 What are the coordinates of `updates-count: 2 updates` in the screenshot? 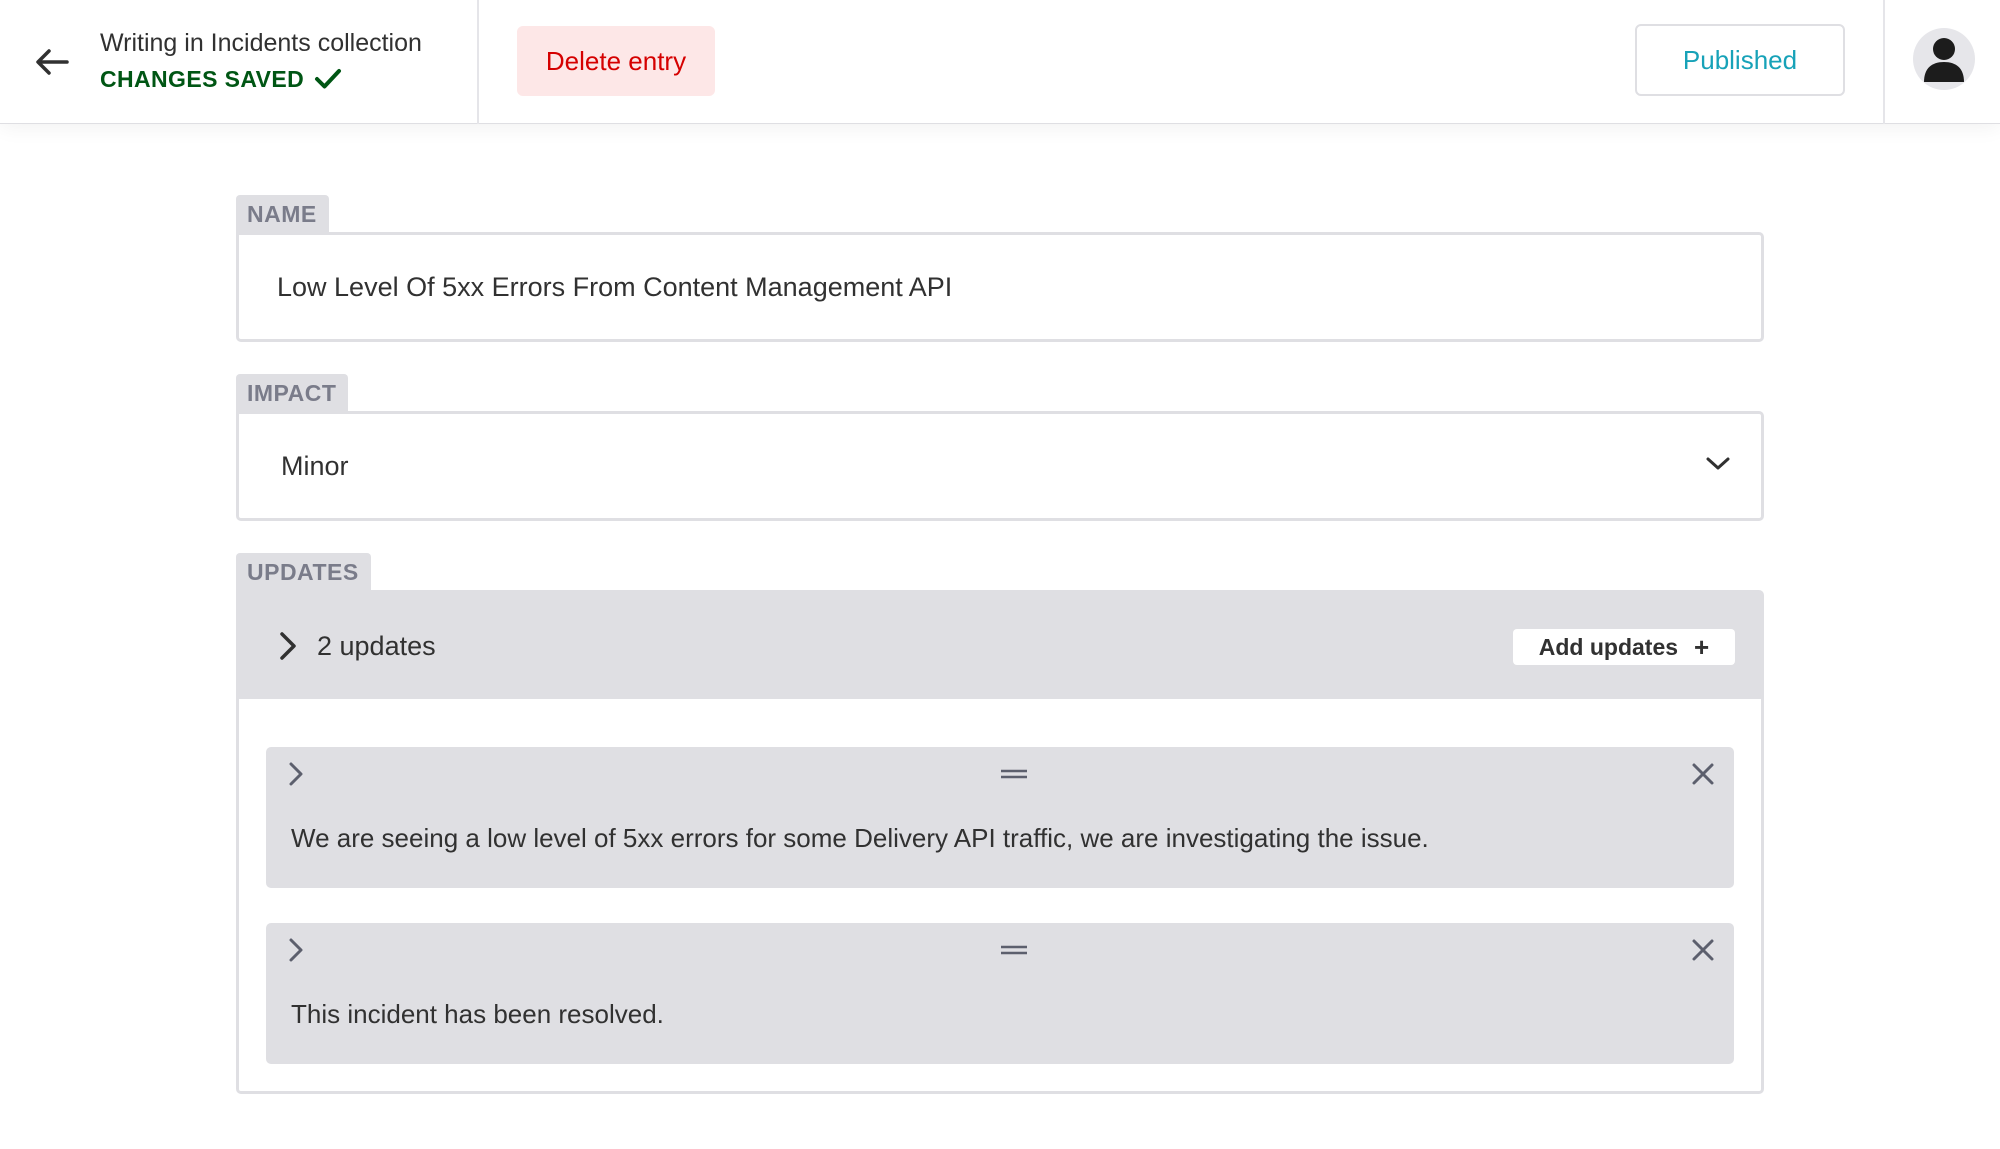 It's located at (376, 645).